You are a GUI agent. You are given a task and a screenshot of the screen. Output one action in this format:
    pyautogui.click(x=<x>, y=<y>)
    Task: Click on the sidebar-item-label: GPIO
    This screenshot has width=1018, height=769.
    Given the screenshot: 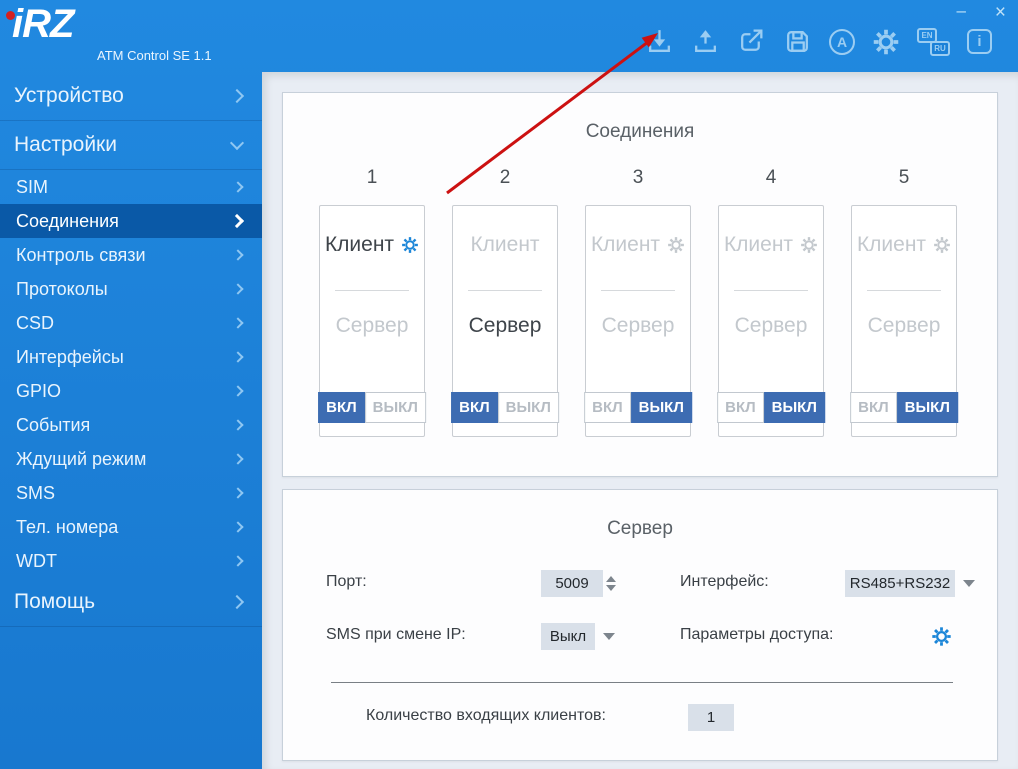 What is the action you would take?
    pyautogui.click(x=39, y=390)
    